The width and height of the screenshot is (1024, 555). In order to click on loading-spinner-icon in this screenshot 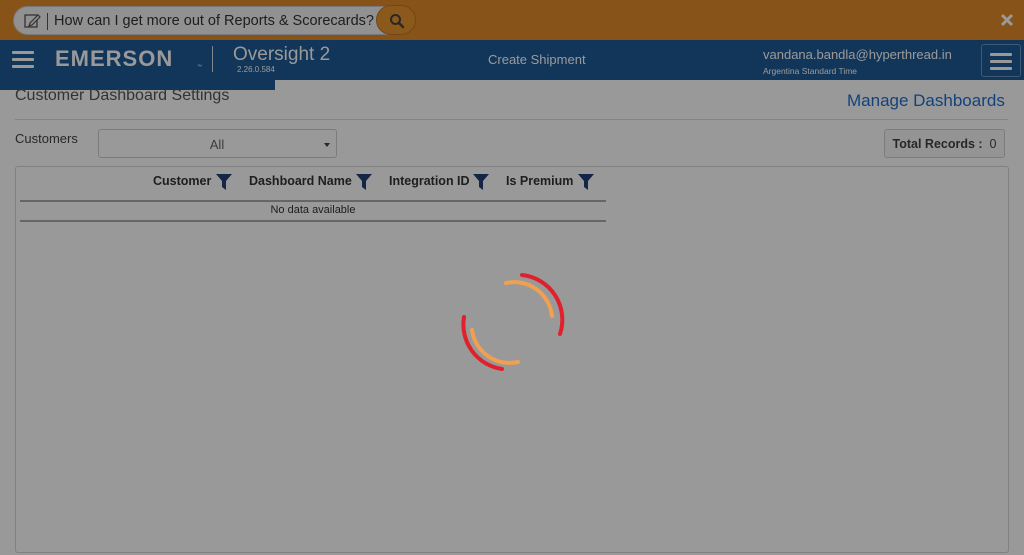, I will do `click(513, 322)`.